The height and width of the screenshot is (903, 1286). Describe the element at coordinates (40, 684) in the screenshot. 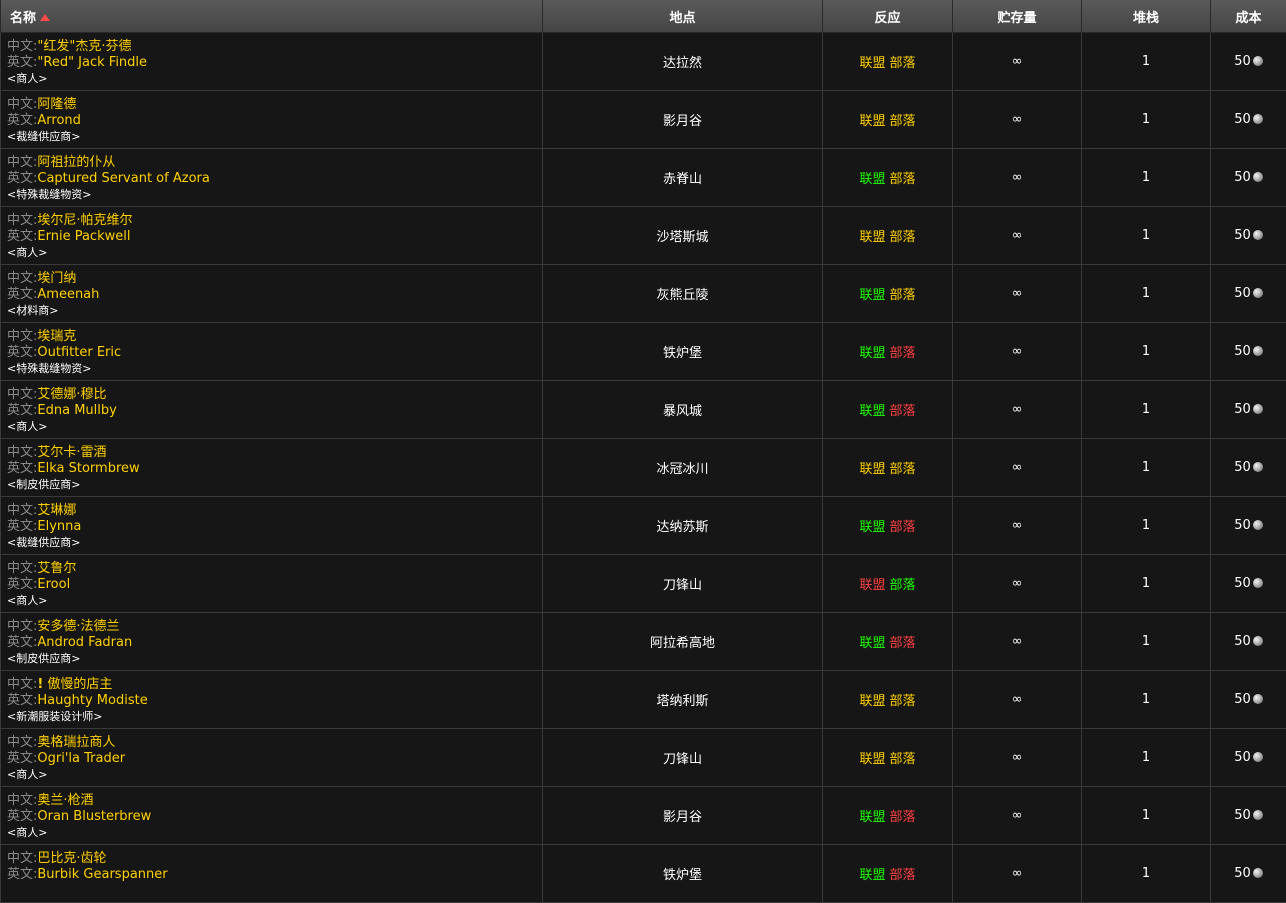

I see `quest-exclamation-icon: !` at that location.